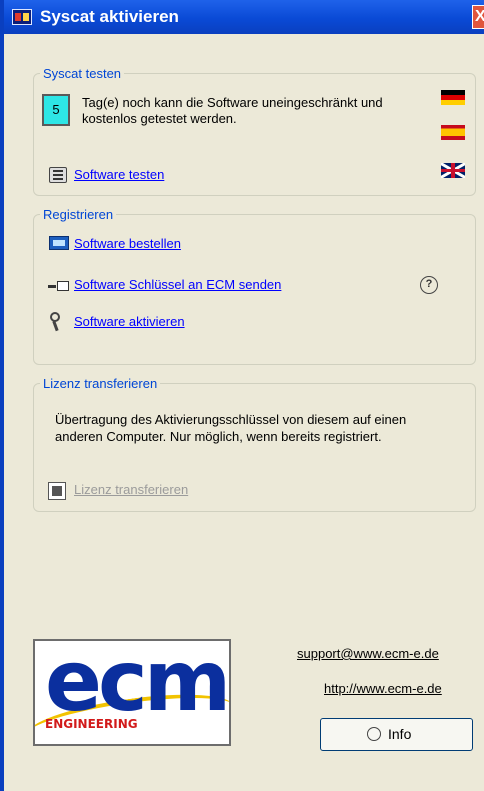  What do you see at coordinates (127, 243) in the screenshot?
I see `software-bestellen-link: Software bestellen` at bounding box center [127, 243].